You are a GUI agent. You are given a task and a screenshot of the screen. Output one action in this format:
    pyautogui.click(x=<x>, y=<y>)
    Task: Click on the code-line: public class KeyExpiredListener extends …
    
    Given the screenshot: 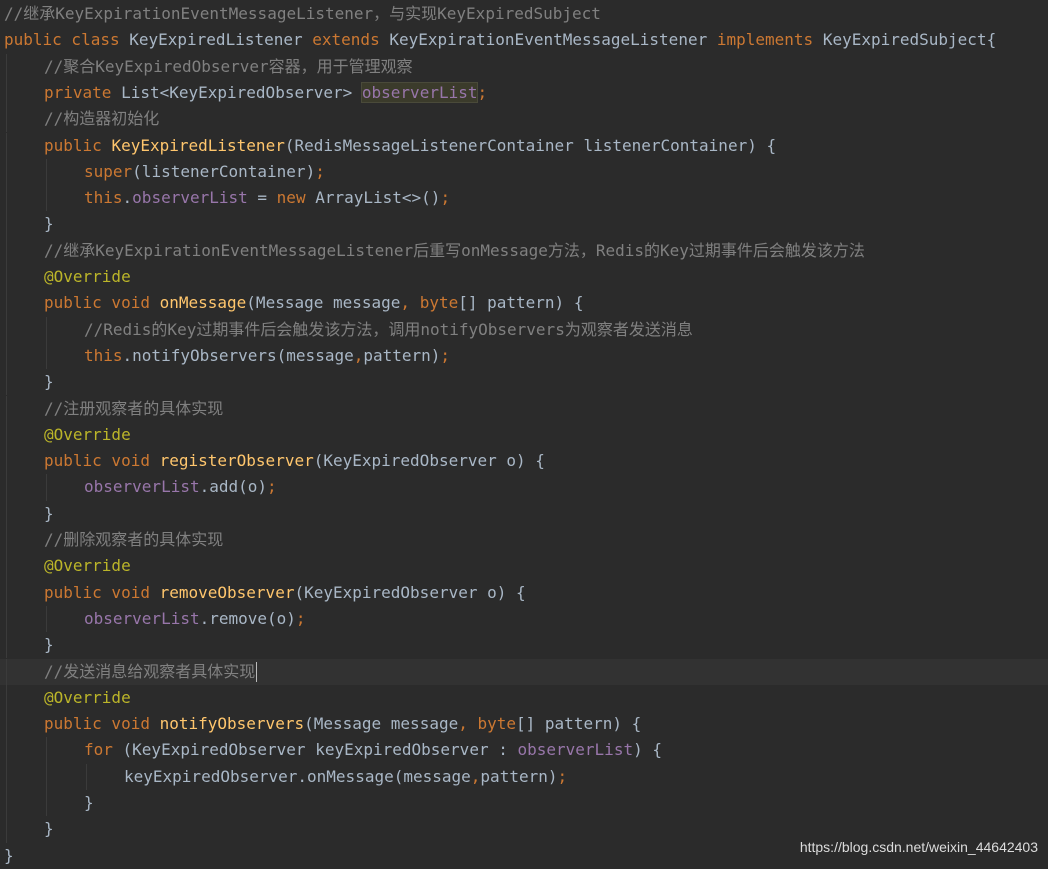 What is the action you would take?
    pyautogui.click(x=524, y=40)
    